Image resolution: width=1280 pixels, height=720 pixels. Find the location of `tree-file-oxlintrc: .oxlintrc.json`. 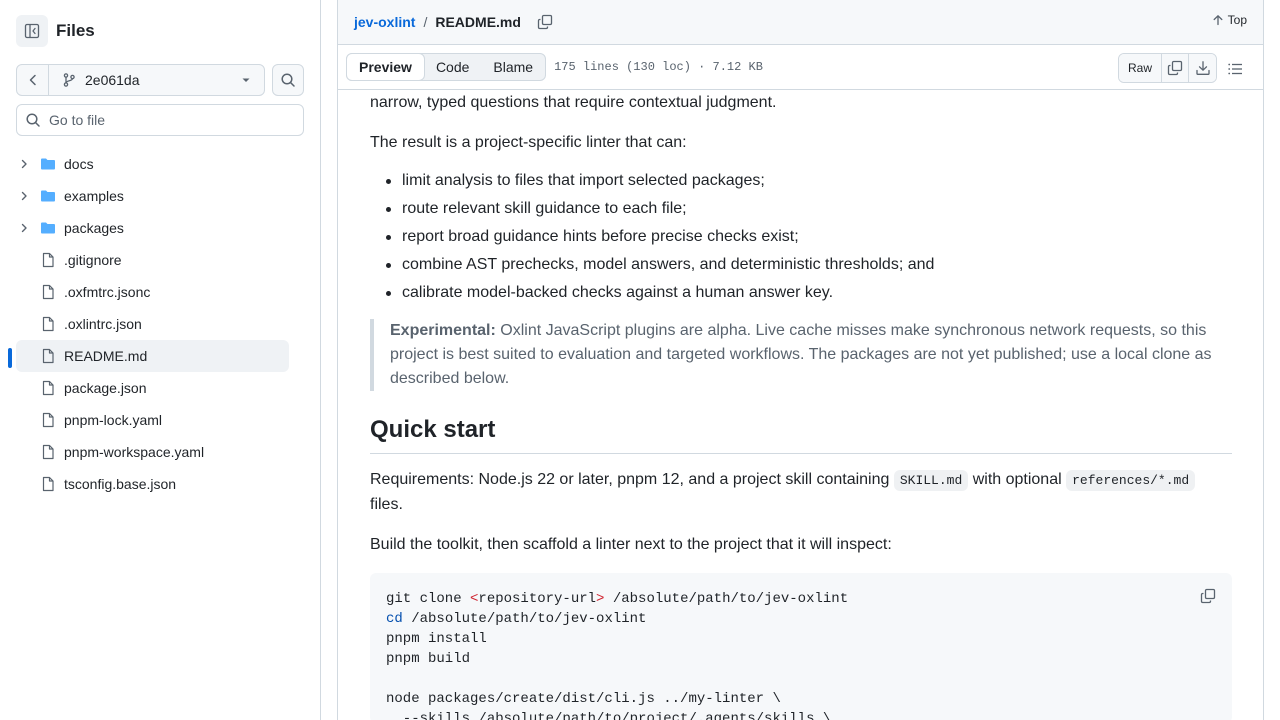

tree-file-oxlintrc: .oxlintrc.json is located at coordinates (152, 324).